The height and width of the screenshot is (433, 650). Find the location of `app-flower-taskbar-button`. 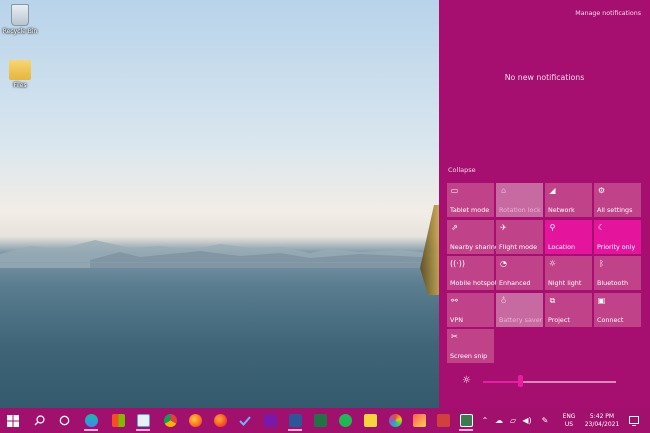

app-flower-taskbar-button is located at coordinates (395, 420).